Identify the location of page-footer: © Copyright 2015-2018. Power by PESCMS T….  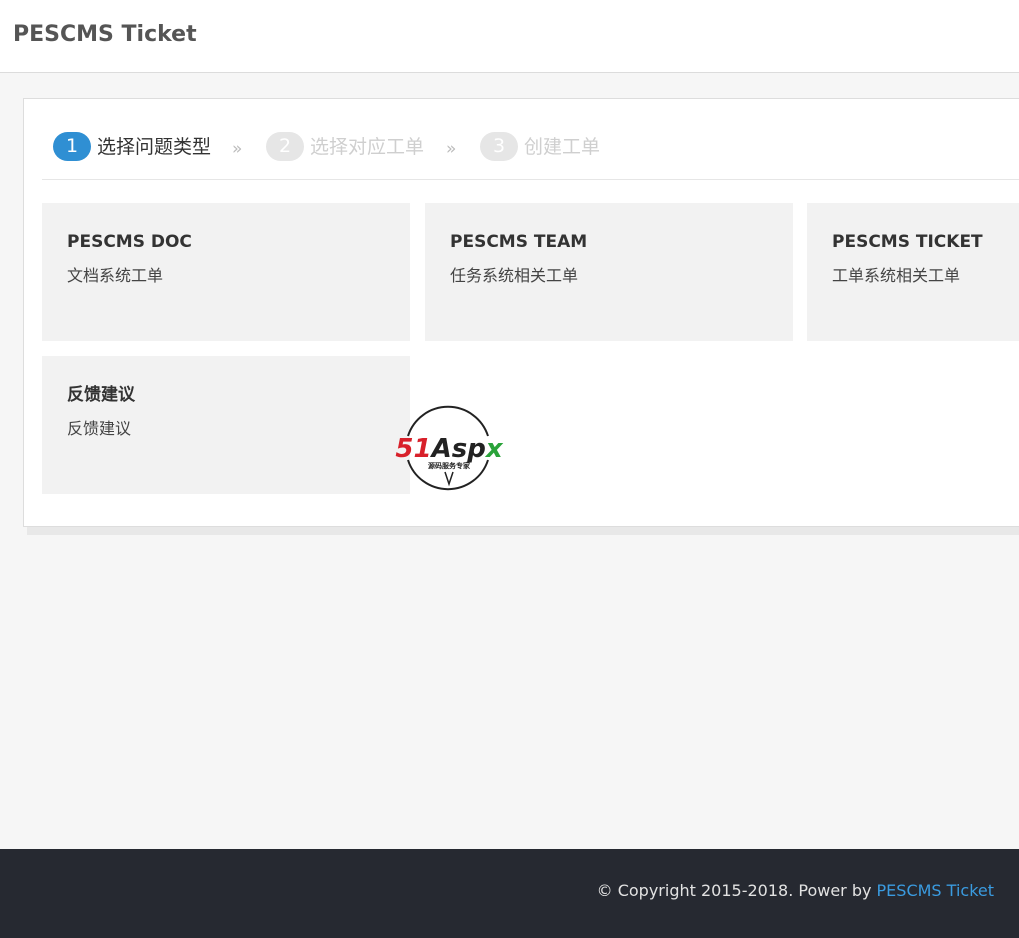
(509, 893).